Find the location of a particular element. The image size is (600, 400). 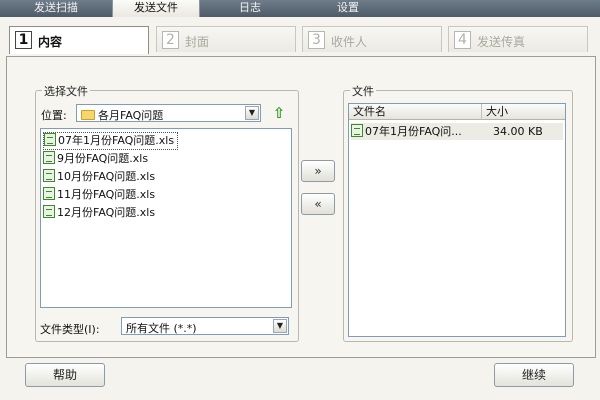

table-row: 07年1月份FAQ问... 34.00 KB is located at coordinates (457, 131).